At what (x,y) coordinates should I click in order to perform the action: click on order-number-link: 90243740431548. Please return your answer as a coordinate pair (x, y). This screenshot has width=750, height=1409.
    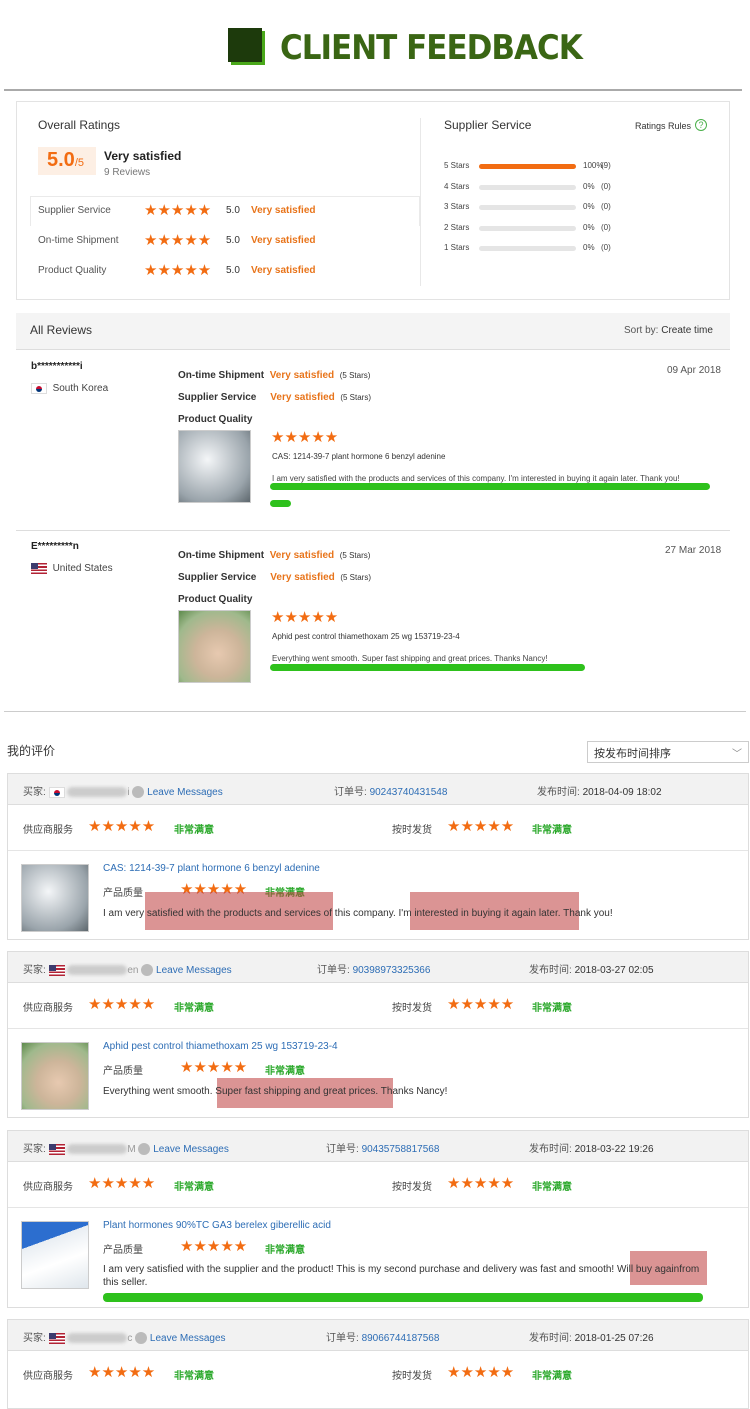
    Looking at the image, I should click on (409, 792).